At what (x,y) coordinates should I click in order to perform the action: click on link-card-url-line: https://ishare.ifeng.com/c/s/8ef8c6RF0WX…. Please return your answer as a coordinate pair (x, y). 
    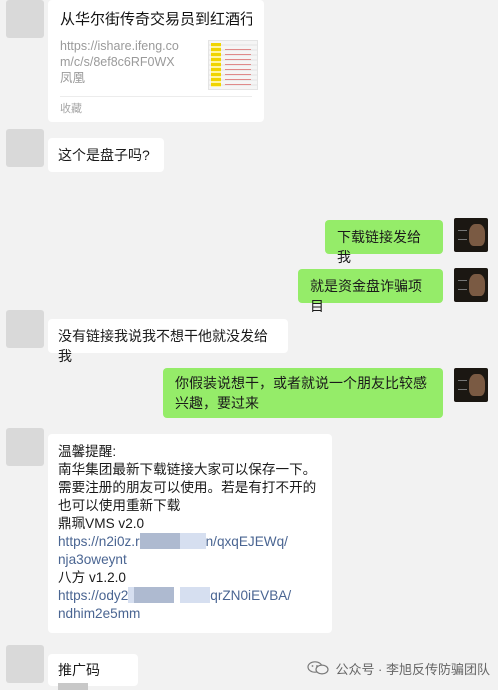
    Looking at the image, I should click on (125, 62).